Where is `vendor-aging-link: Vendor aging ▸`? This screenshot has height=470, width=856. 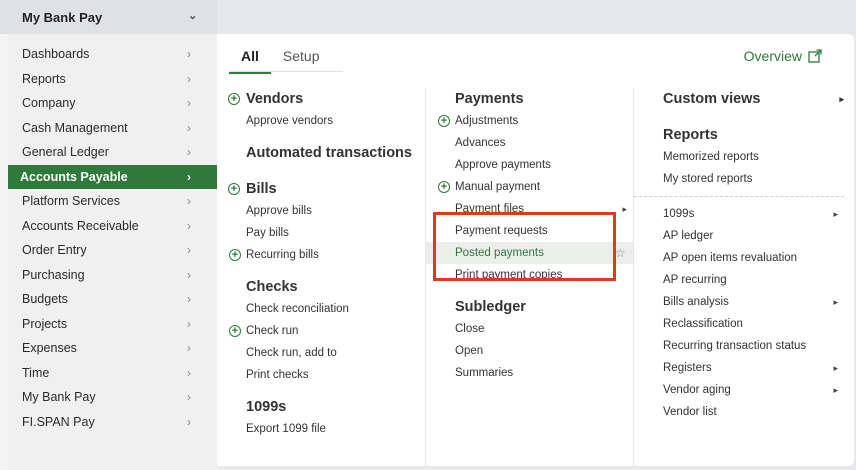 vendor-aging-link: Vendor aging ▸ is located at coordinates (753, 390).